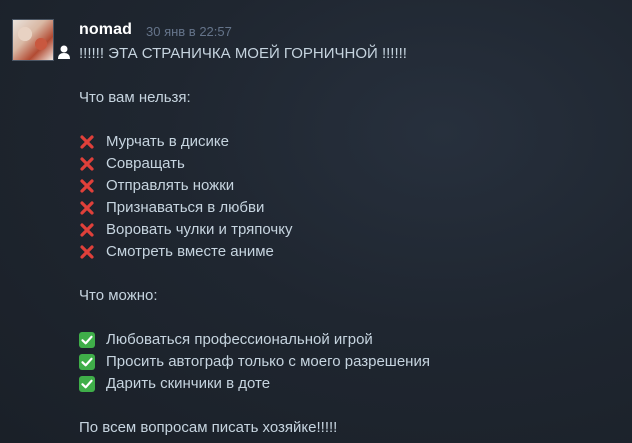 Image resolution: width=632 pixels, height=443 pixels. Describe the element at coordinates (239, 339) in the screenshot. I see `allowed-item-label: Любоваться профессиональной игрой` at that location.